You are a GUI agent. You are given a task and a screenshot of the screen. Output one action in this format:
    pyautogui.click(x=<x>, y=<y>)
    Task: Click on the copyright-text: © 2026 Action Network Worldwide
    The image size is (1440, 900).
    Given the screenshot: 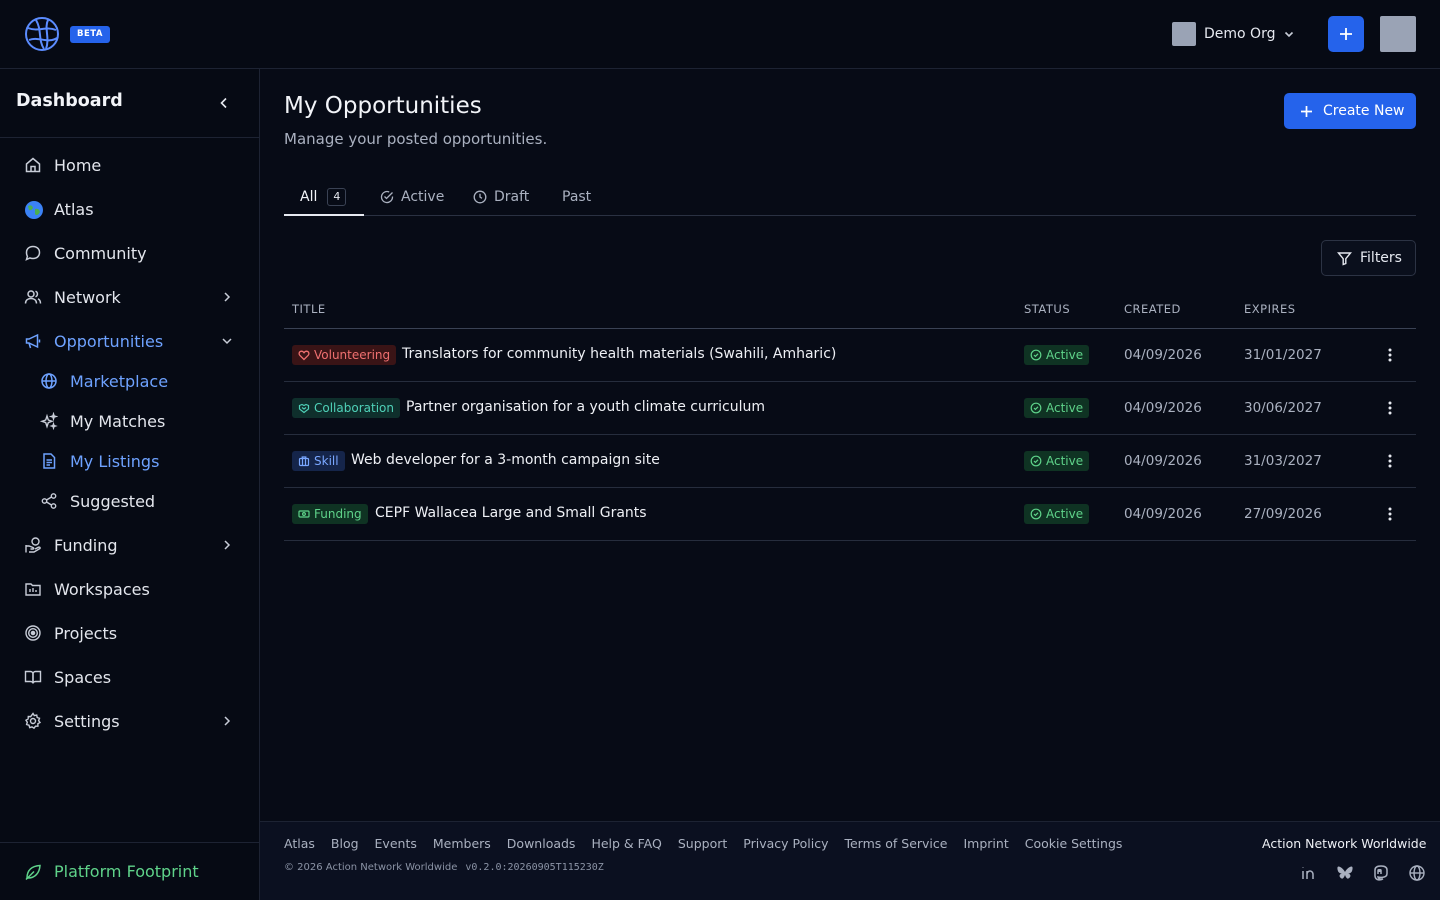 What is the action you would take?
    pyautogui.click(x=371, y=867)
    